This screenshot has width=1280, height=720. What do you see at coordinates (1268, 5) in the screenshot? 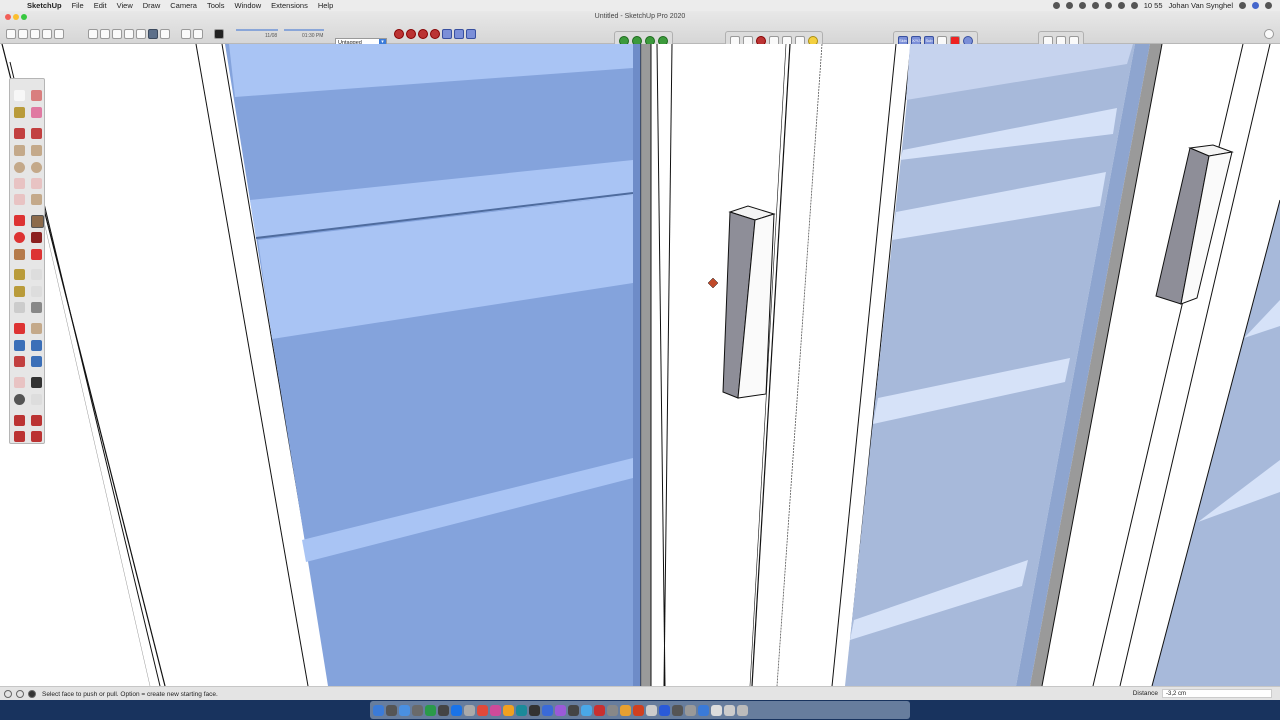
I see `notification-center-icon` at bounding box center [1268, 5].